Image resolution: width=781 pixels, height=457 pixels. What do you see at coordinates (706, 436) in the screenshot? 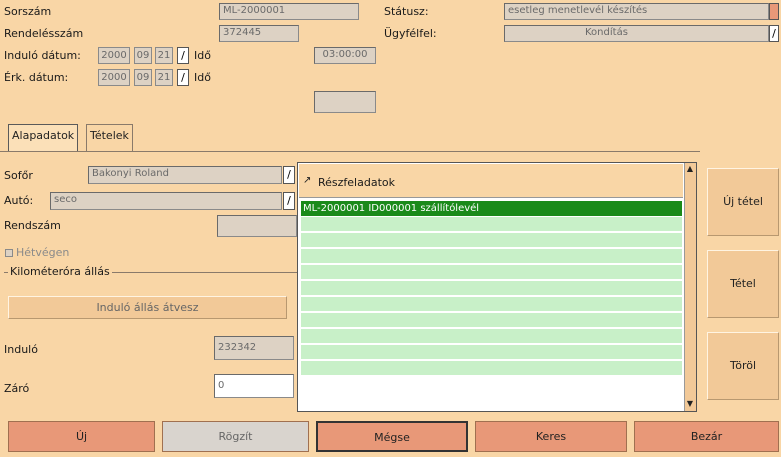
I see `bezar-button: Bezár` at bounding box center [706, 436].